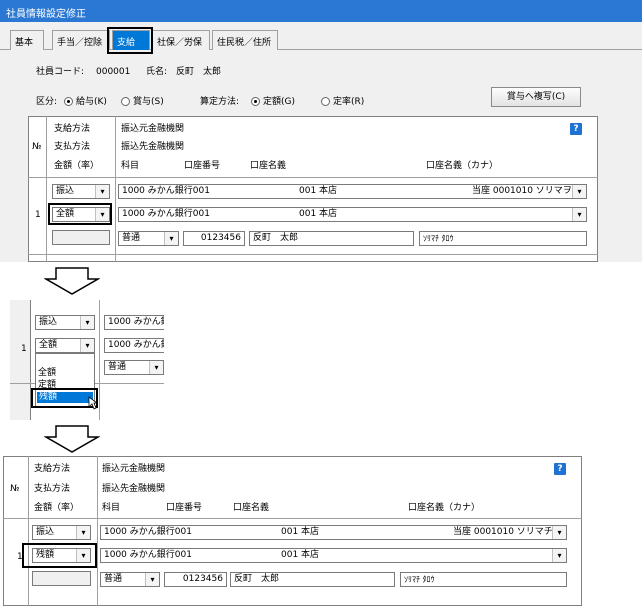  I want to click on radio-rate-label: 定率(R), so click(349, 102).